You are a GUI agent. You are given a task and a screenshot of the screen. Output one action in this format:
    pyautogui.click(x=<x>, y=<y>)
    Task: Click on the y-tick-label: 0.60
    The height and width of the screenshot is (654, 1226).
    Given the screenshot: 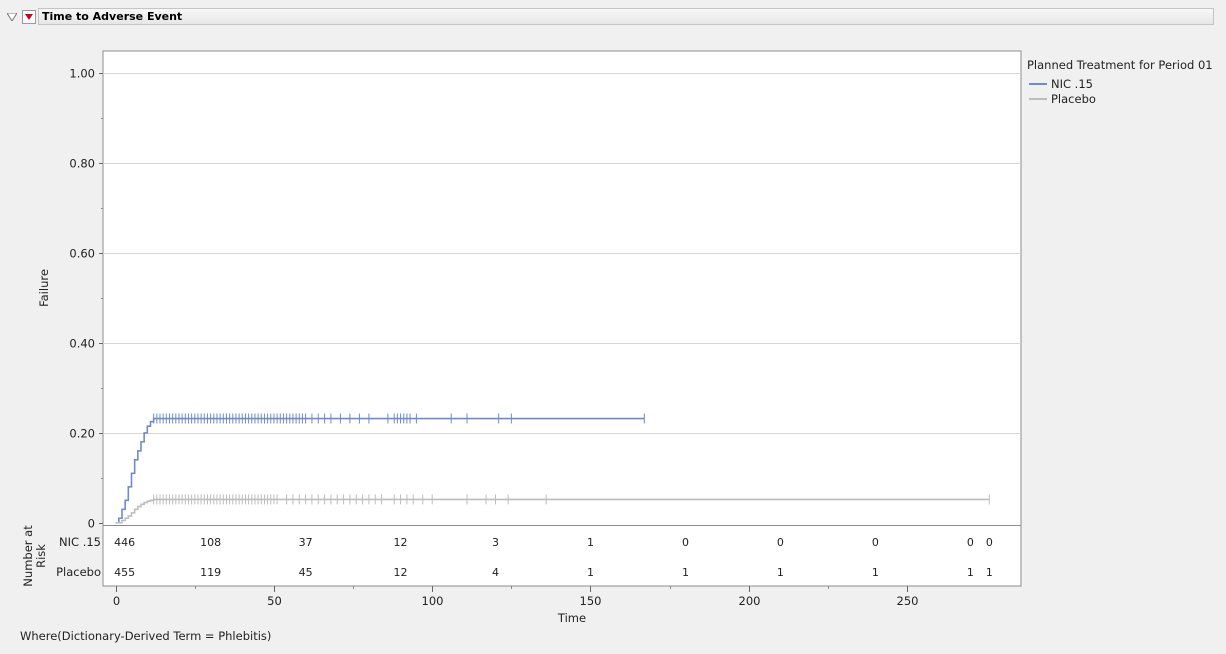 What is the action you would take?
    pyautogui.click(x=82, y=254)
    